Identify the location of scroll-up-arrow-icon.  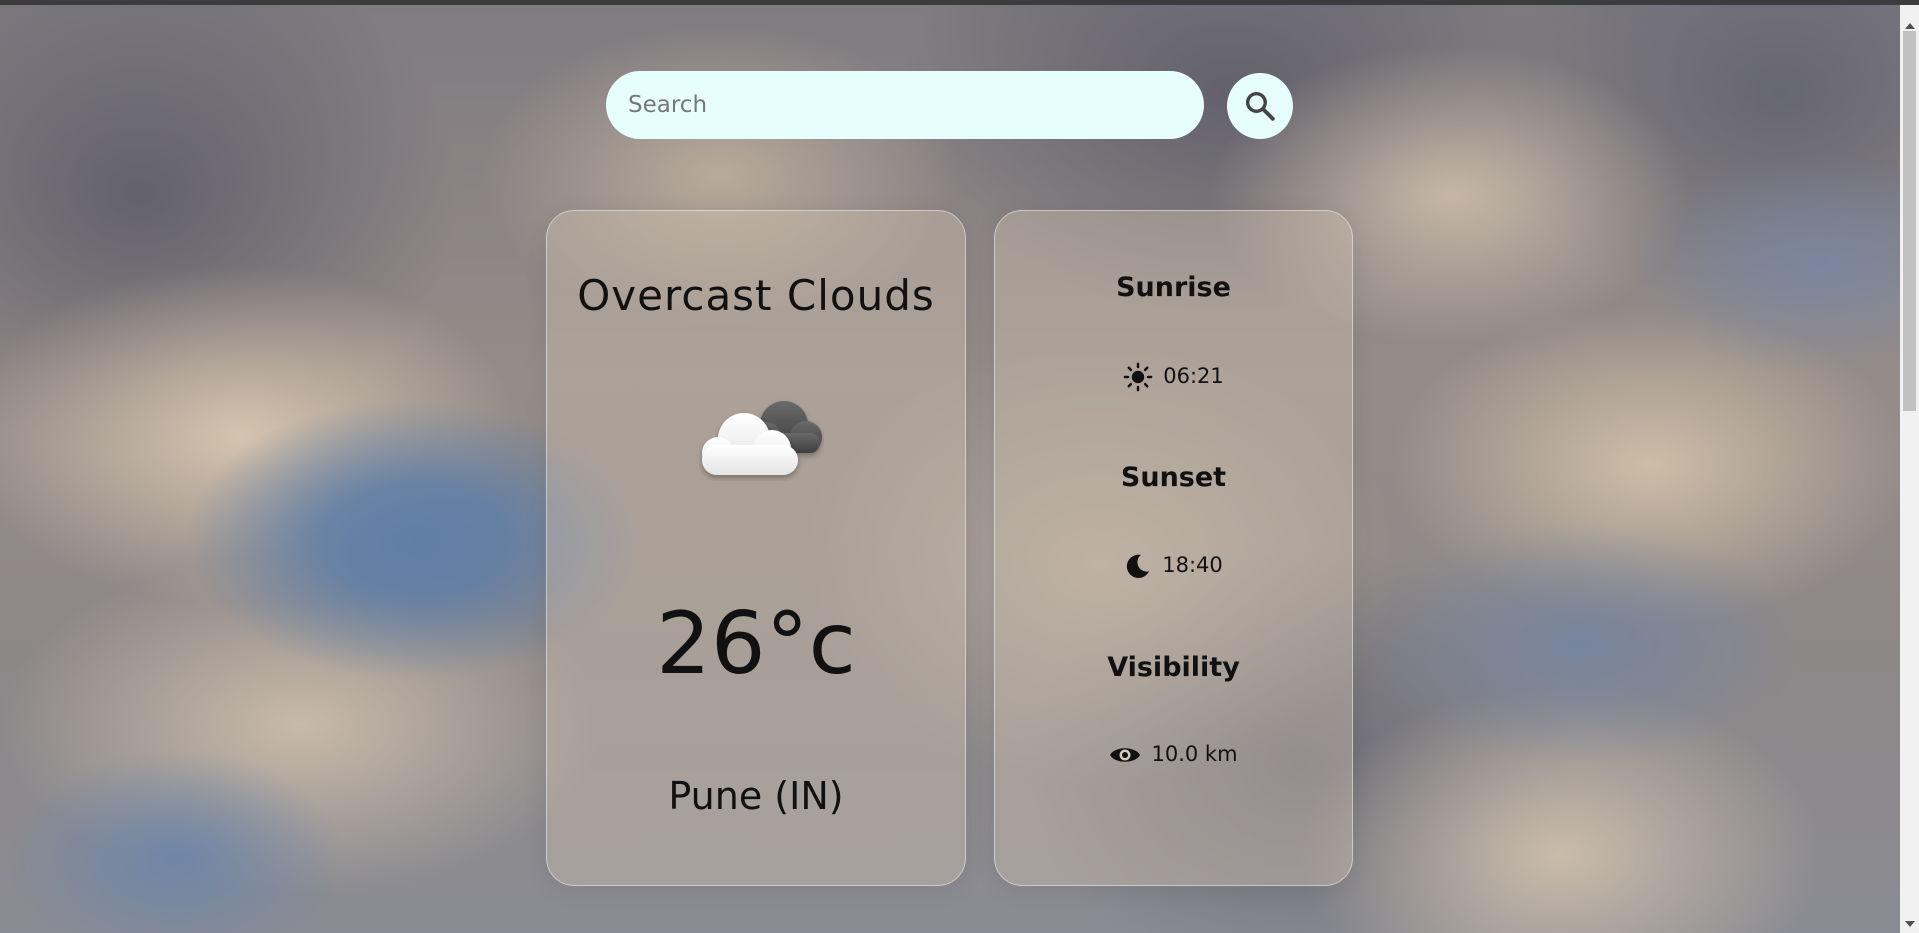
(1910, 26).